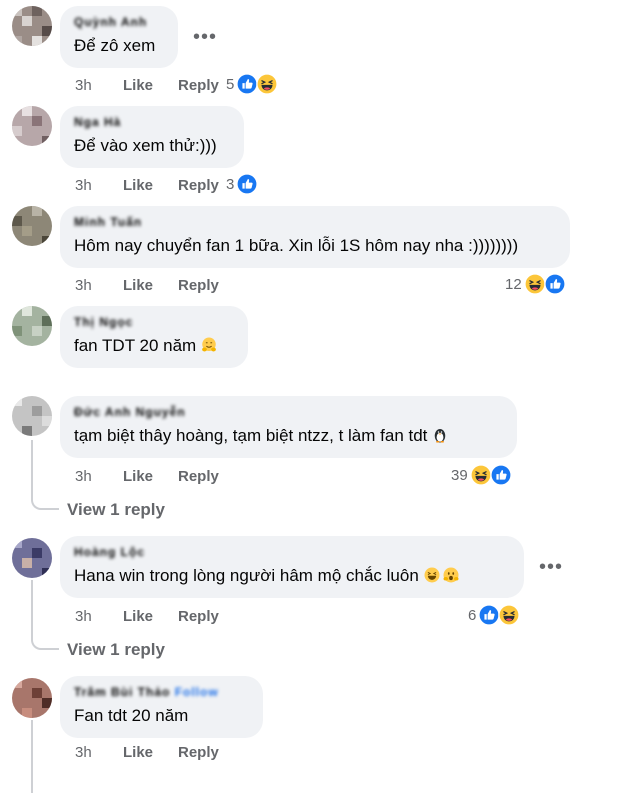  I want to click on reaction-summary: 39, so click(481, 475).